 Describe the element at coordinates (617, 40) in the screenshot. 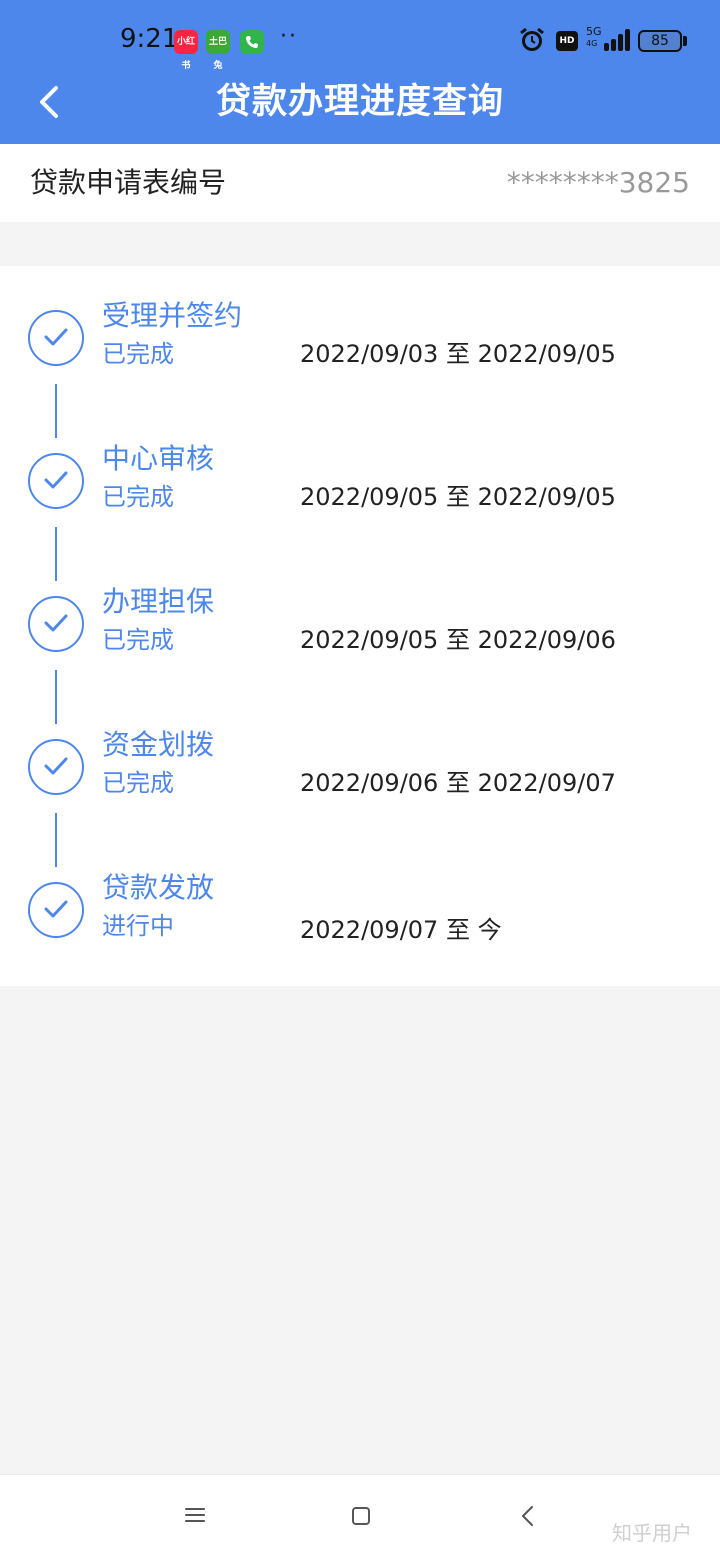

I see `signal-icon` at that location.